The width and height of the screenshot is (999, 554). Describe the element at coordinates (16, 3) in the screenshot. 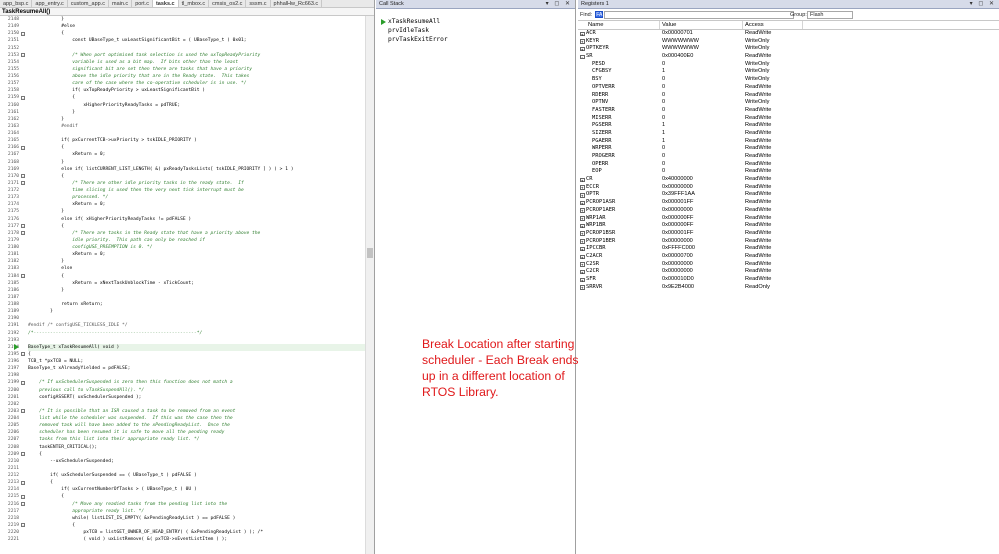

I see `editor-tab: app_bsp.c` at that location.